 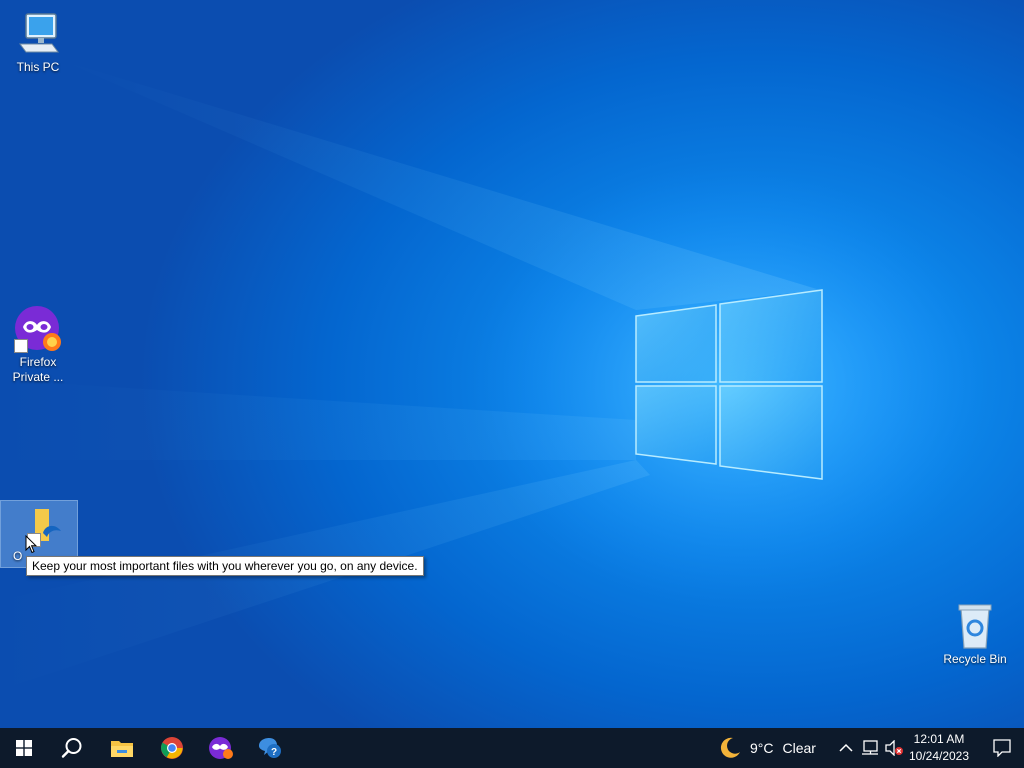 I want to click on clock: 12:01 AM 10/24/2023, so click(x=939, y=748).